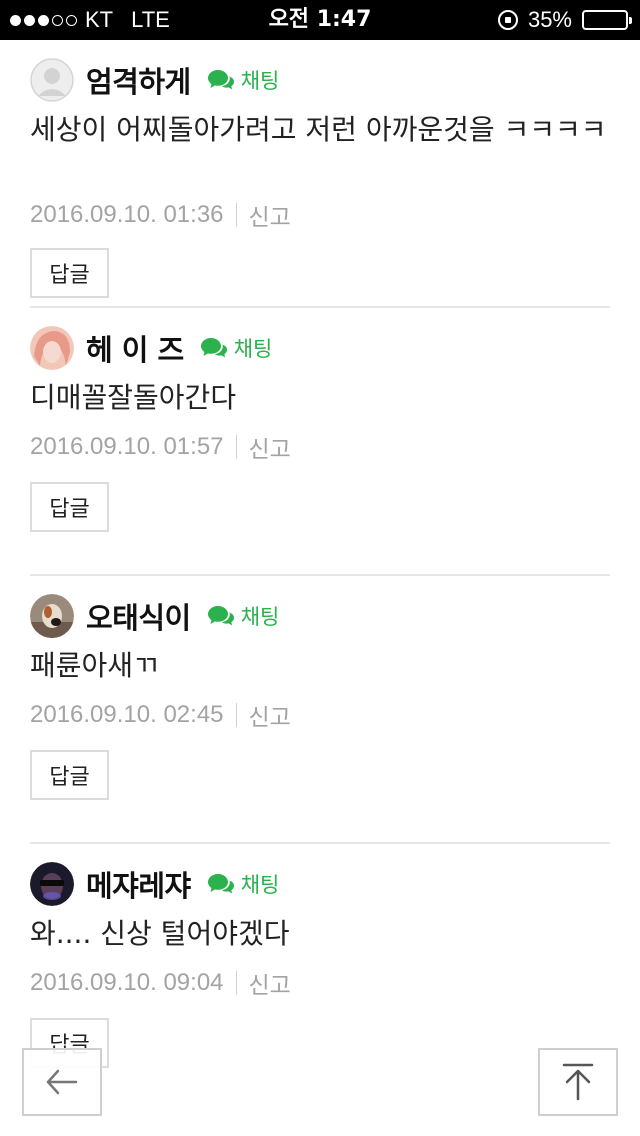  Describe the element at coordinates (127, 982) in the screenshot. I see `timestamp: 2016.09.10. 09:04` at that location.